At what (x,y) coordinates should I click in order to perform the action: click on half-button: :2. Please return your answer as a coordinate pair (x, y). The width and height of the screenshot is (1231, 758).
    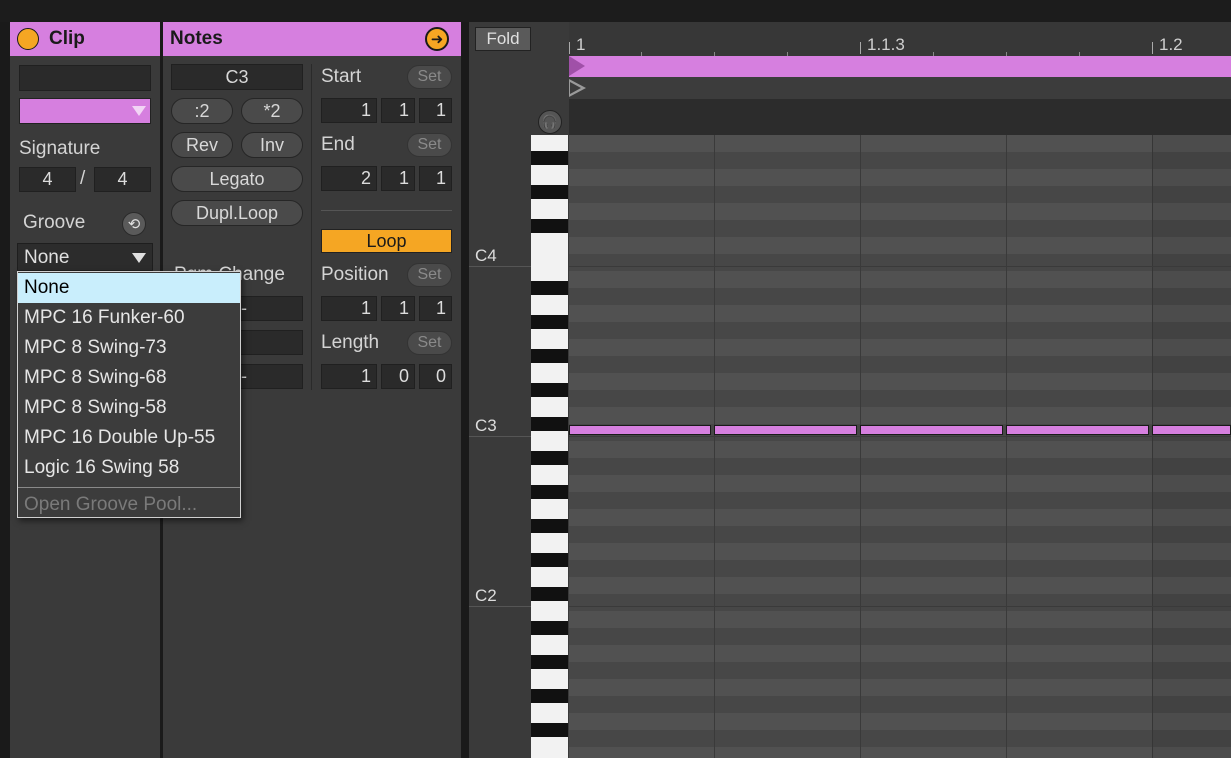
    Looking at the image, I should click on (202, 111).